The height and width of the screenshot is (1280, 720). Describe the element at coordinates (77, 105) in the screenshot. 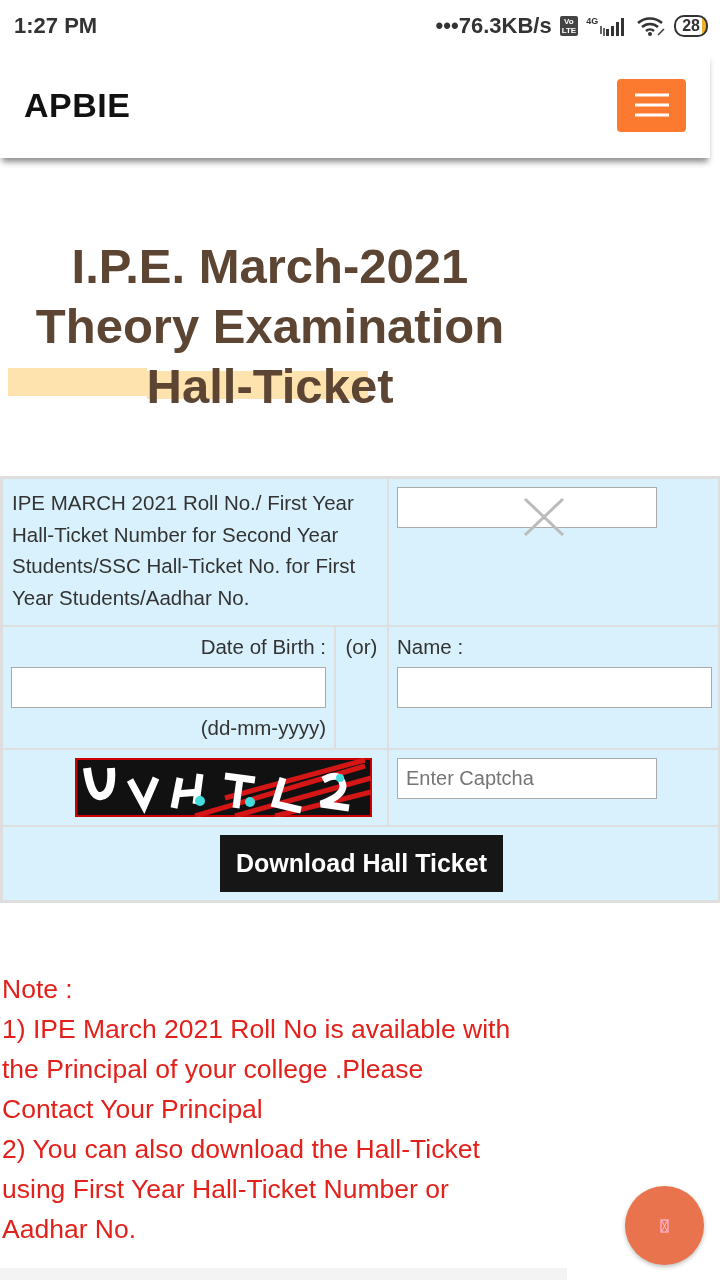

I see `site-logo: APBIE` at that location.